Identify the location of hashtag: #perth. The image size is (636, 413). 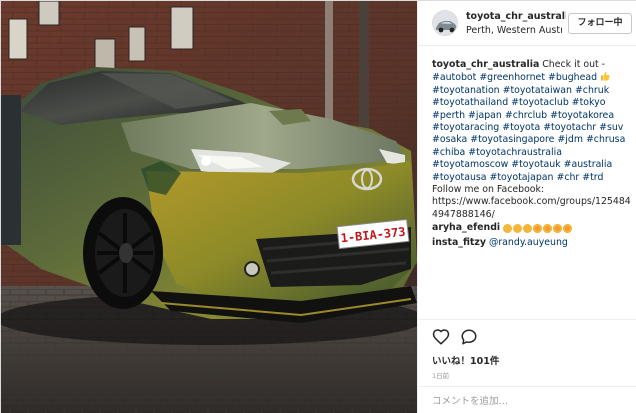
(448, 115).